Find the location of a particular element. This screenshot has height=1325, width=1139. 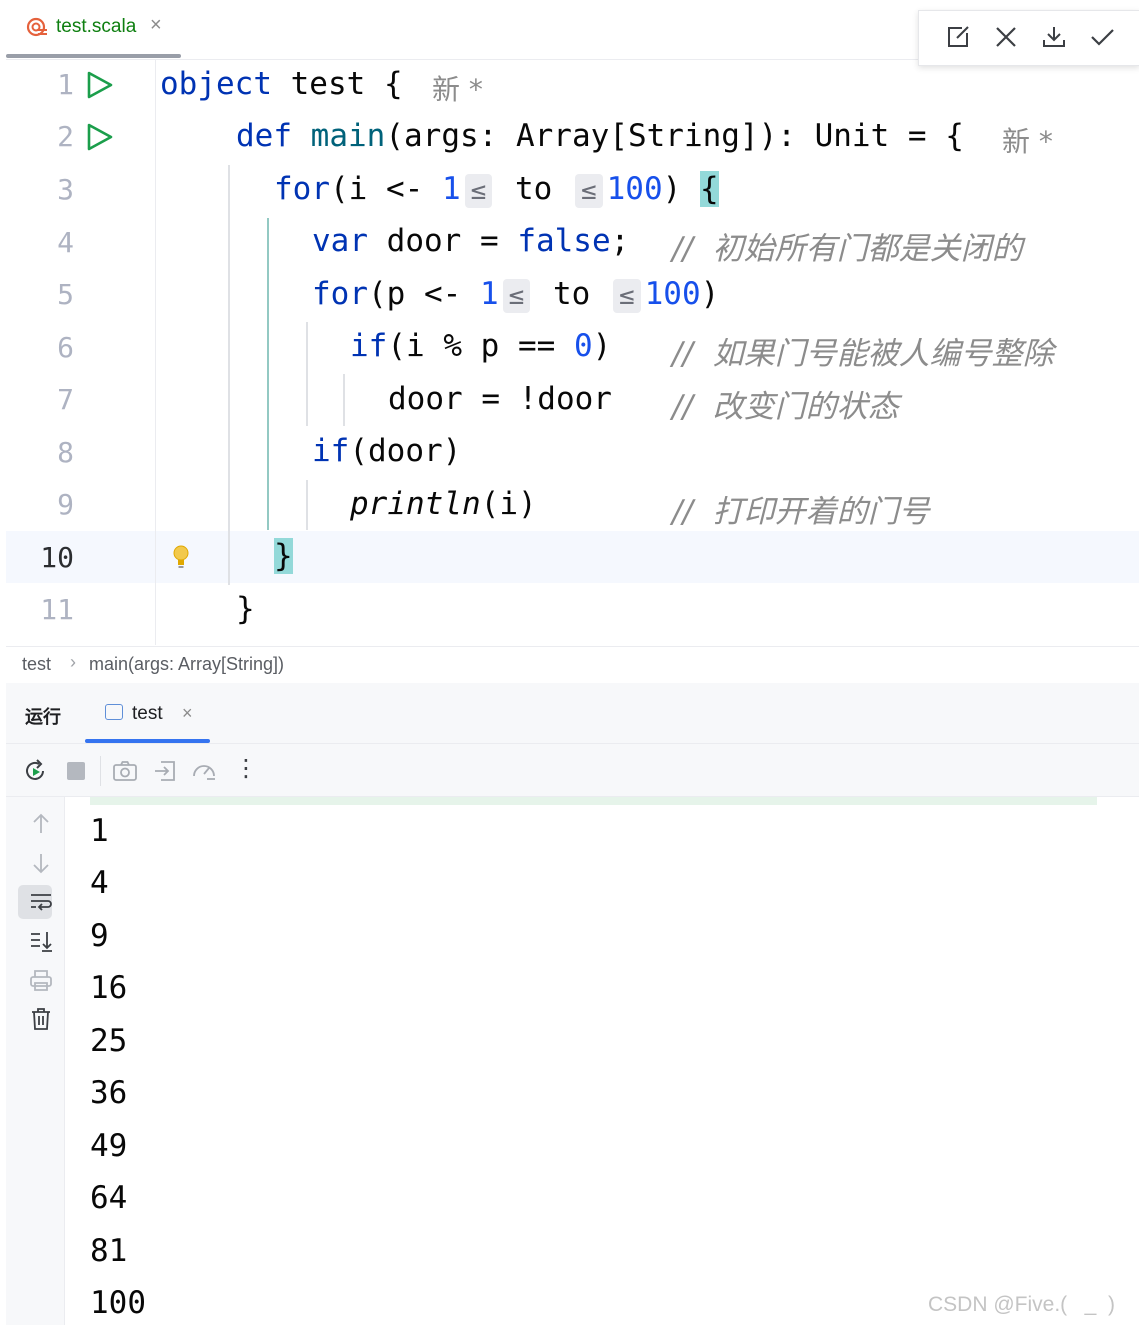

line-number: 4 is located at coordinates (41, 242).